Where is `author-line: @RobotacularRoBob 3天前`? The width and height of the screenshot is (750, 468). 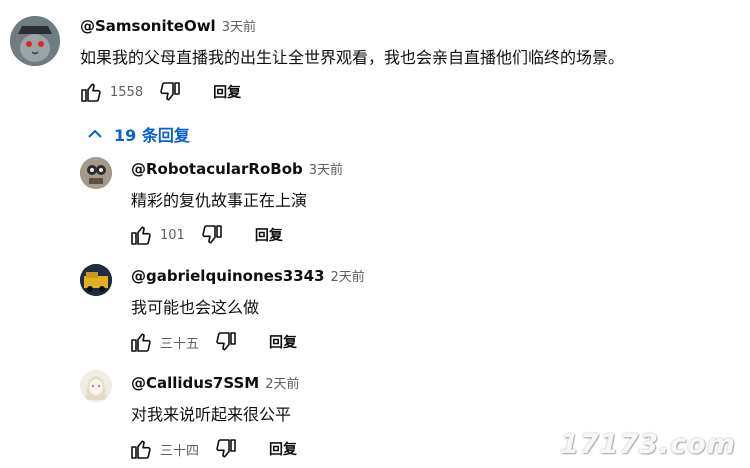
author-line: @RobotacularRoBob 3天前 is located at coordinates (237, 168).